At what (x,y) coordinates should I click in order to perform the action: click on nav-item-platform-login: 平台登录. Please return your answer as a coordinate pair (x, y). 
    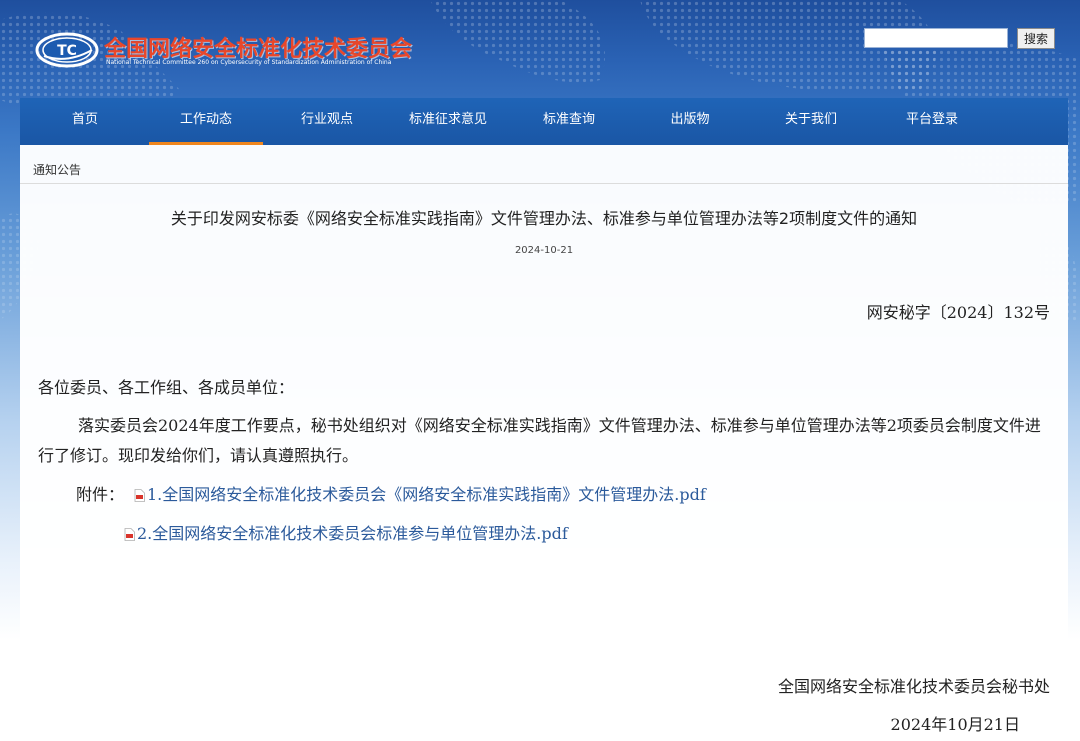
    Looking at the image, I should click on (932, 121).